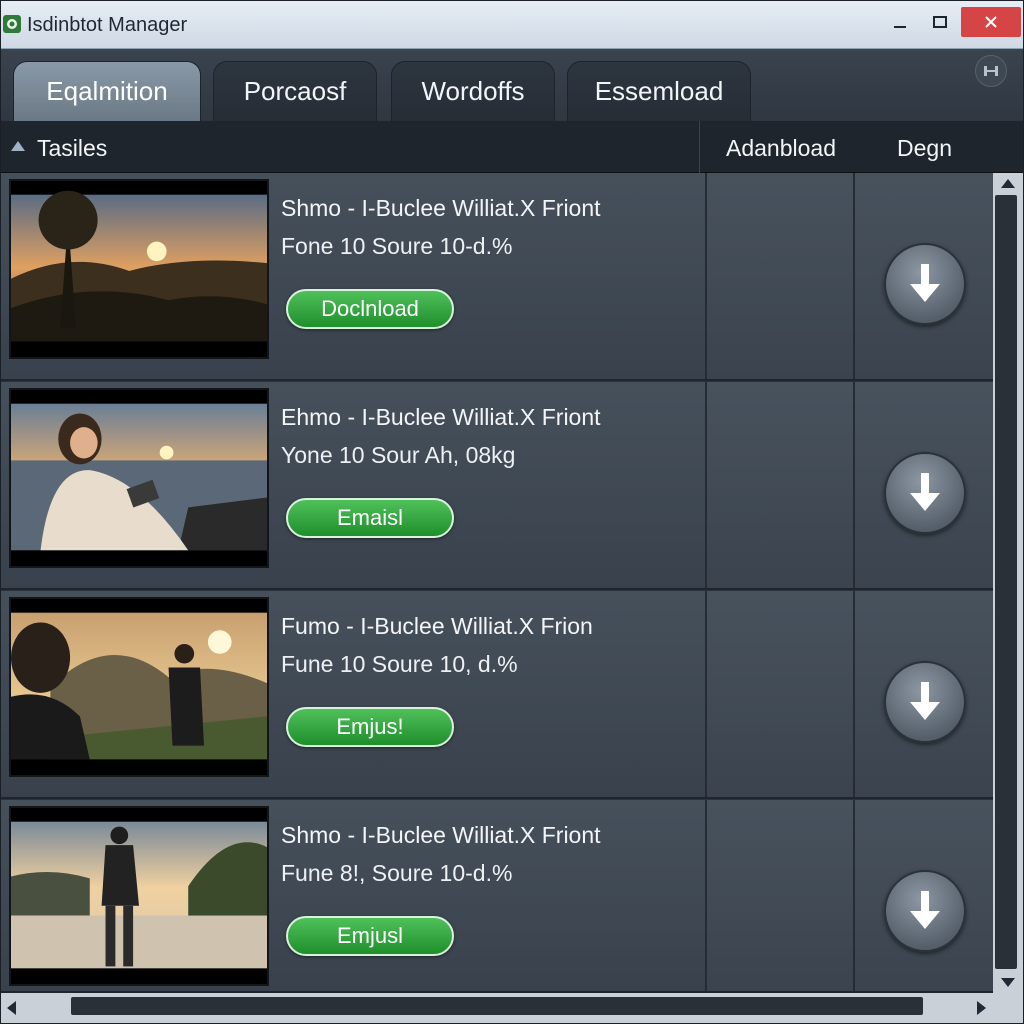  What do you see at coordinates (11, 1008) in the screenshot?
I see `scroll-left-icon` at bounding box center [11, 1008].